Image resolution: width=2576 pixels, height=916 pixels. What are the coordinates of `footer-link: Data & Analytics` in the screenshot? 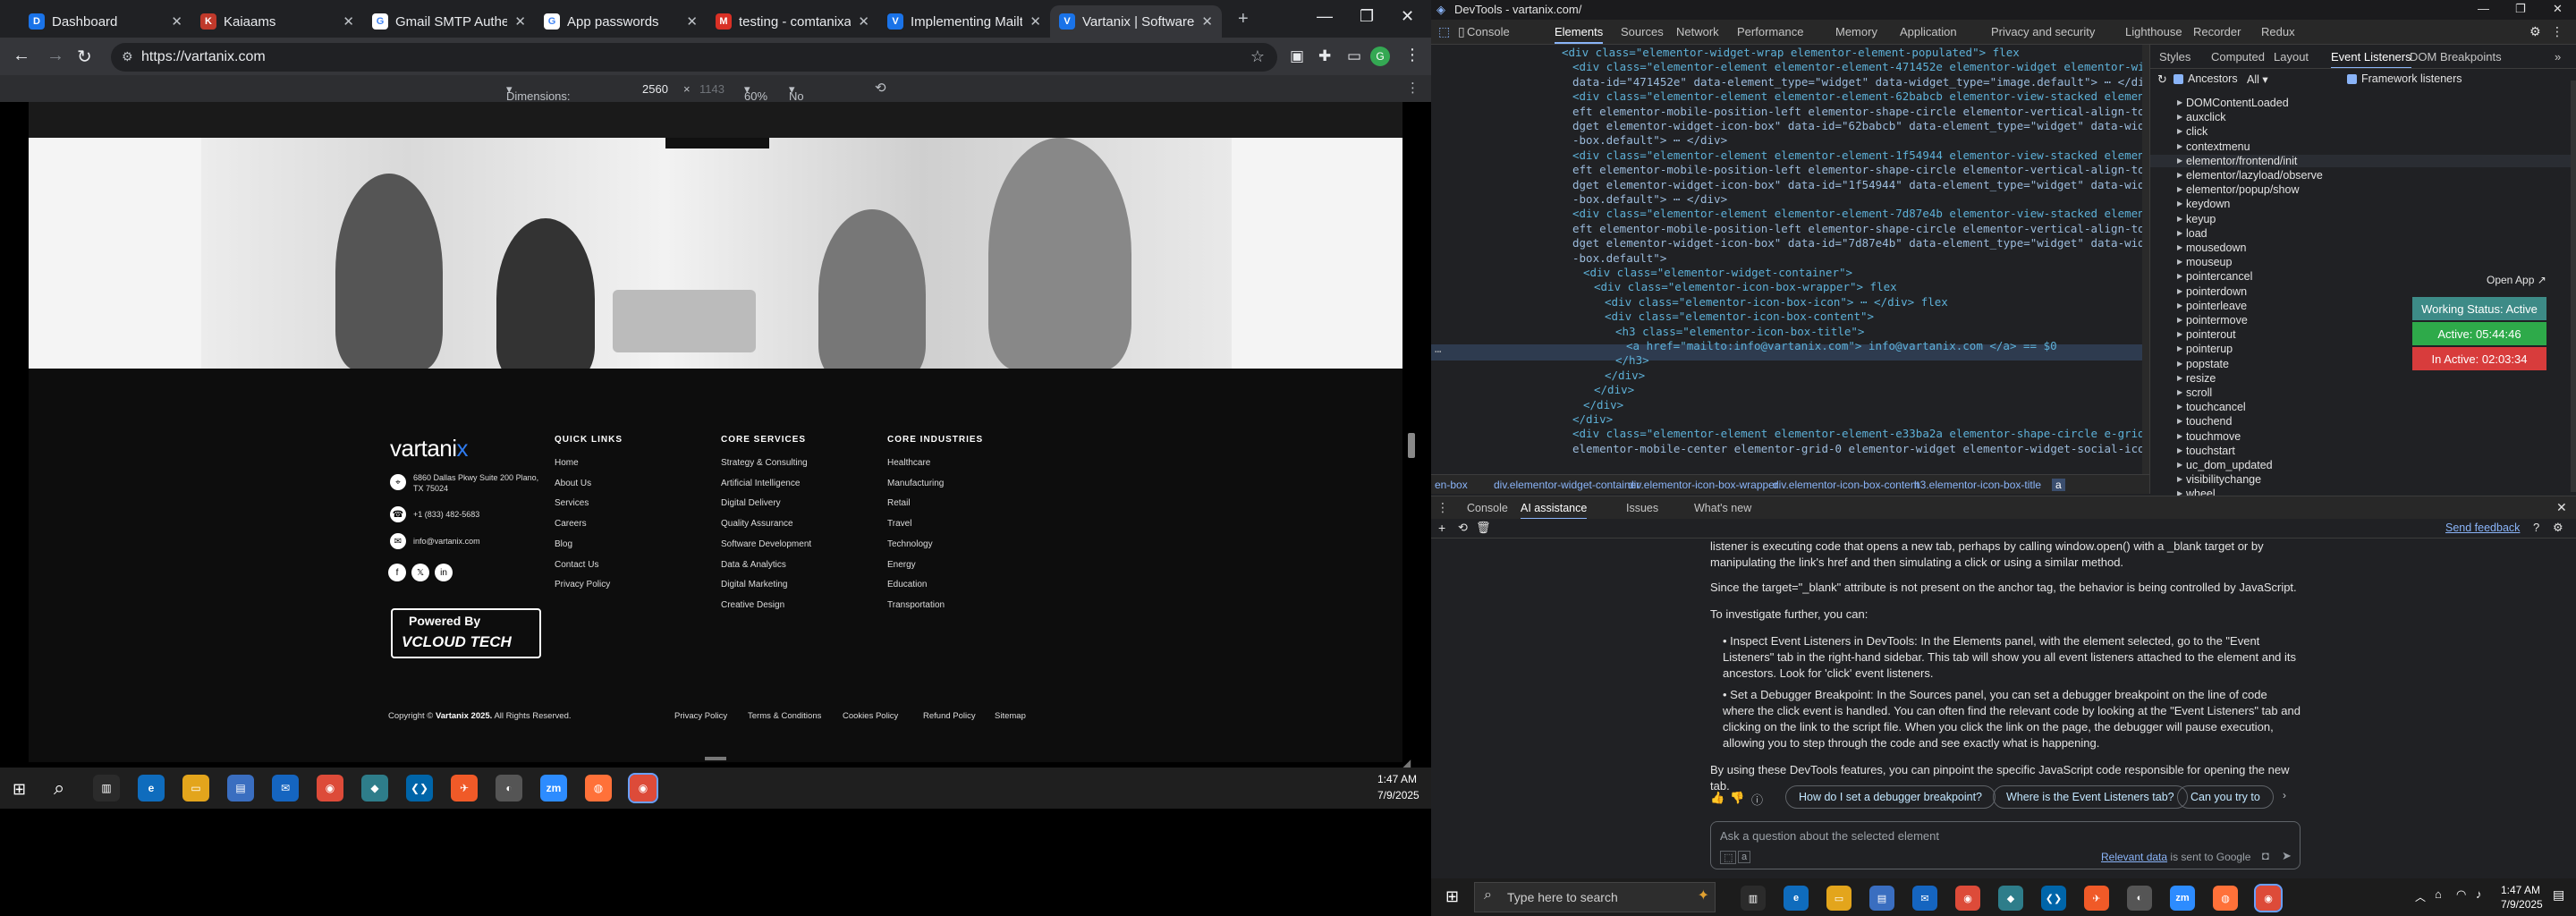 It's located at (753, 565).